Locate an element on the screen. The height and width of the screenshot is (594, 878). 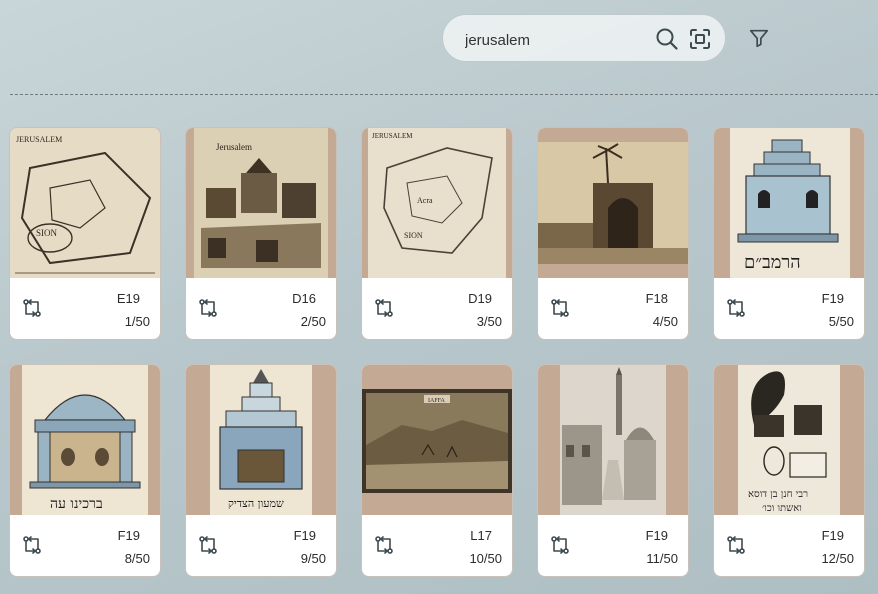
svg-text: IAFFA is located at coordinates (437, 401).